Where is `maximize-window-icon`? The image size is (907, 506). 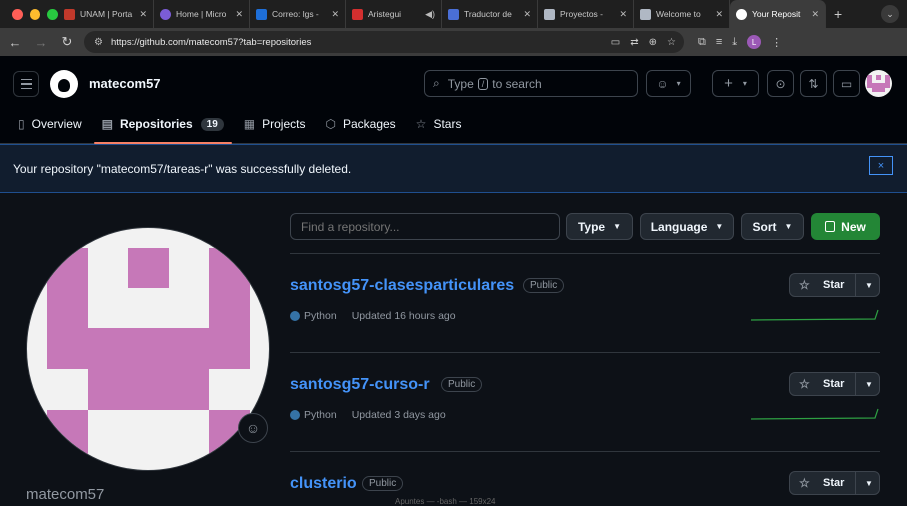 maximize-window-icon is located at coordinates (53, 14).